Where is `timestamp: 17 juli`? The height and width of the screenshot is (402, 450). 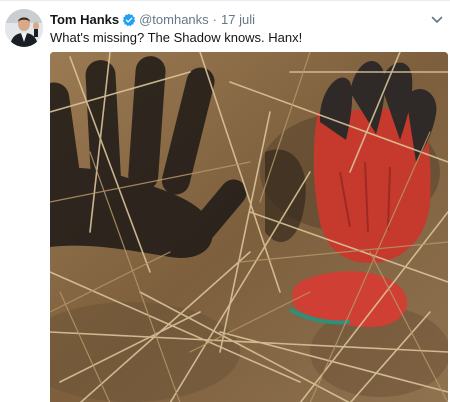 timestamp: 17 juli is located at coordinates (238, 20).